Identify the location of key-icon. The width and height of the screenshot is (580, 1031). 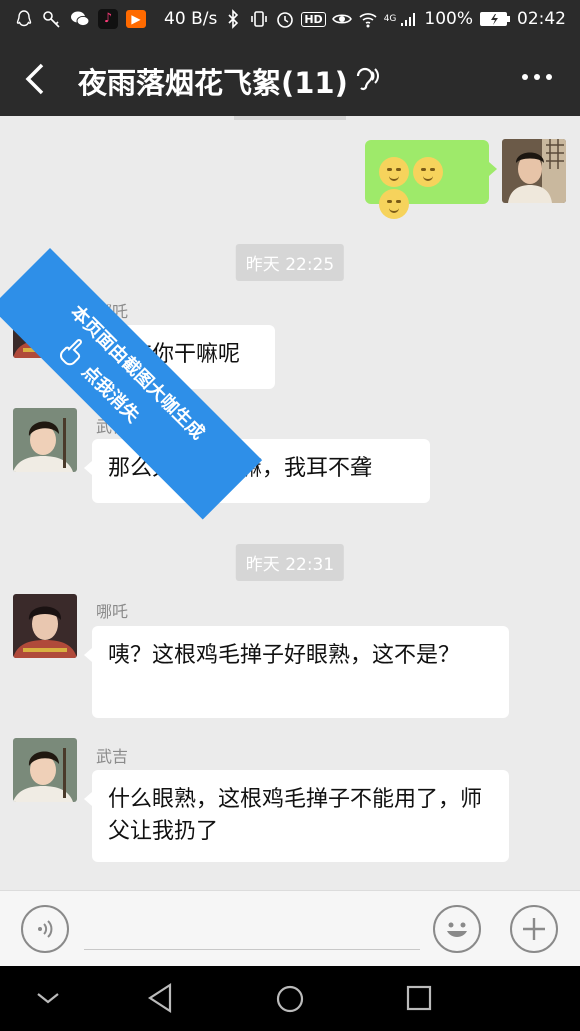
(51, 19).